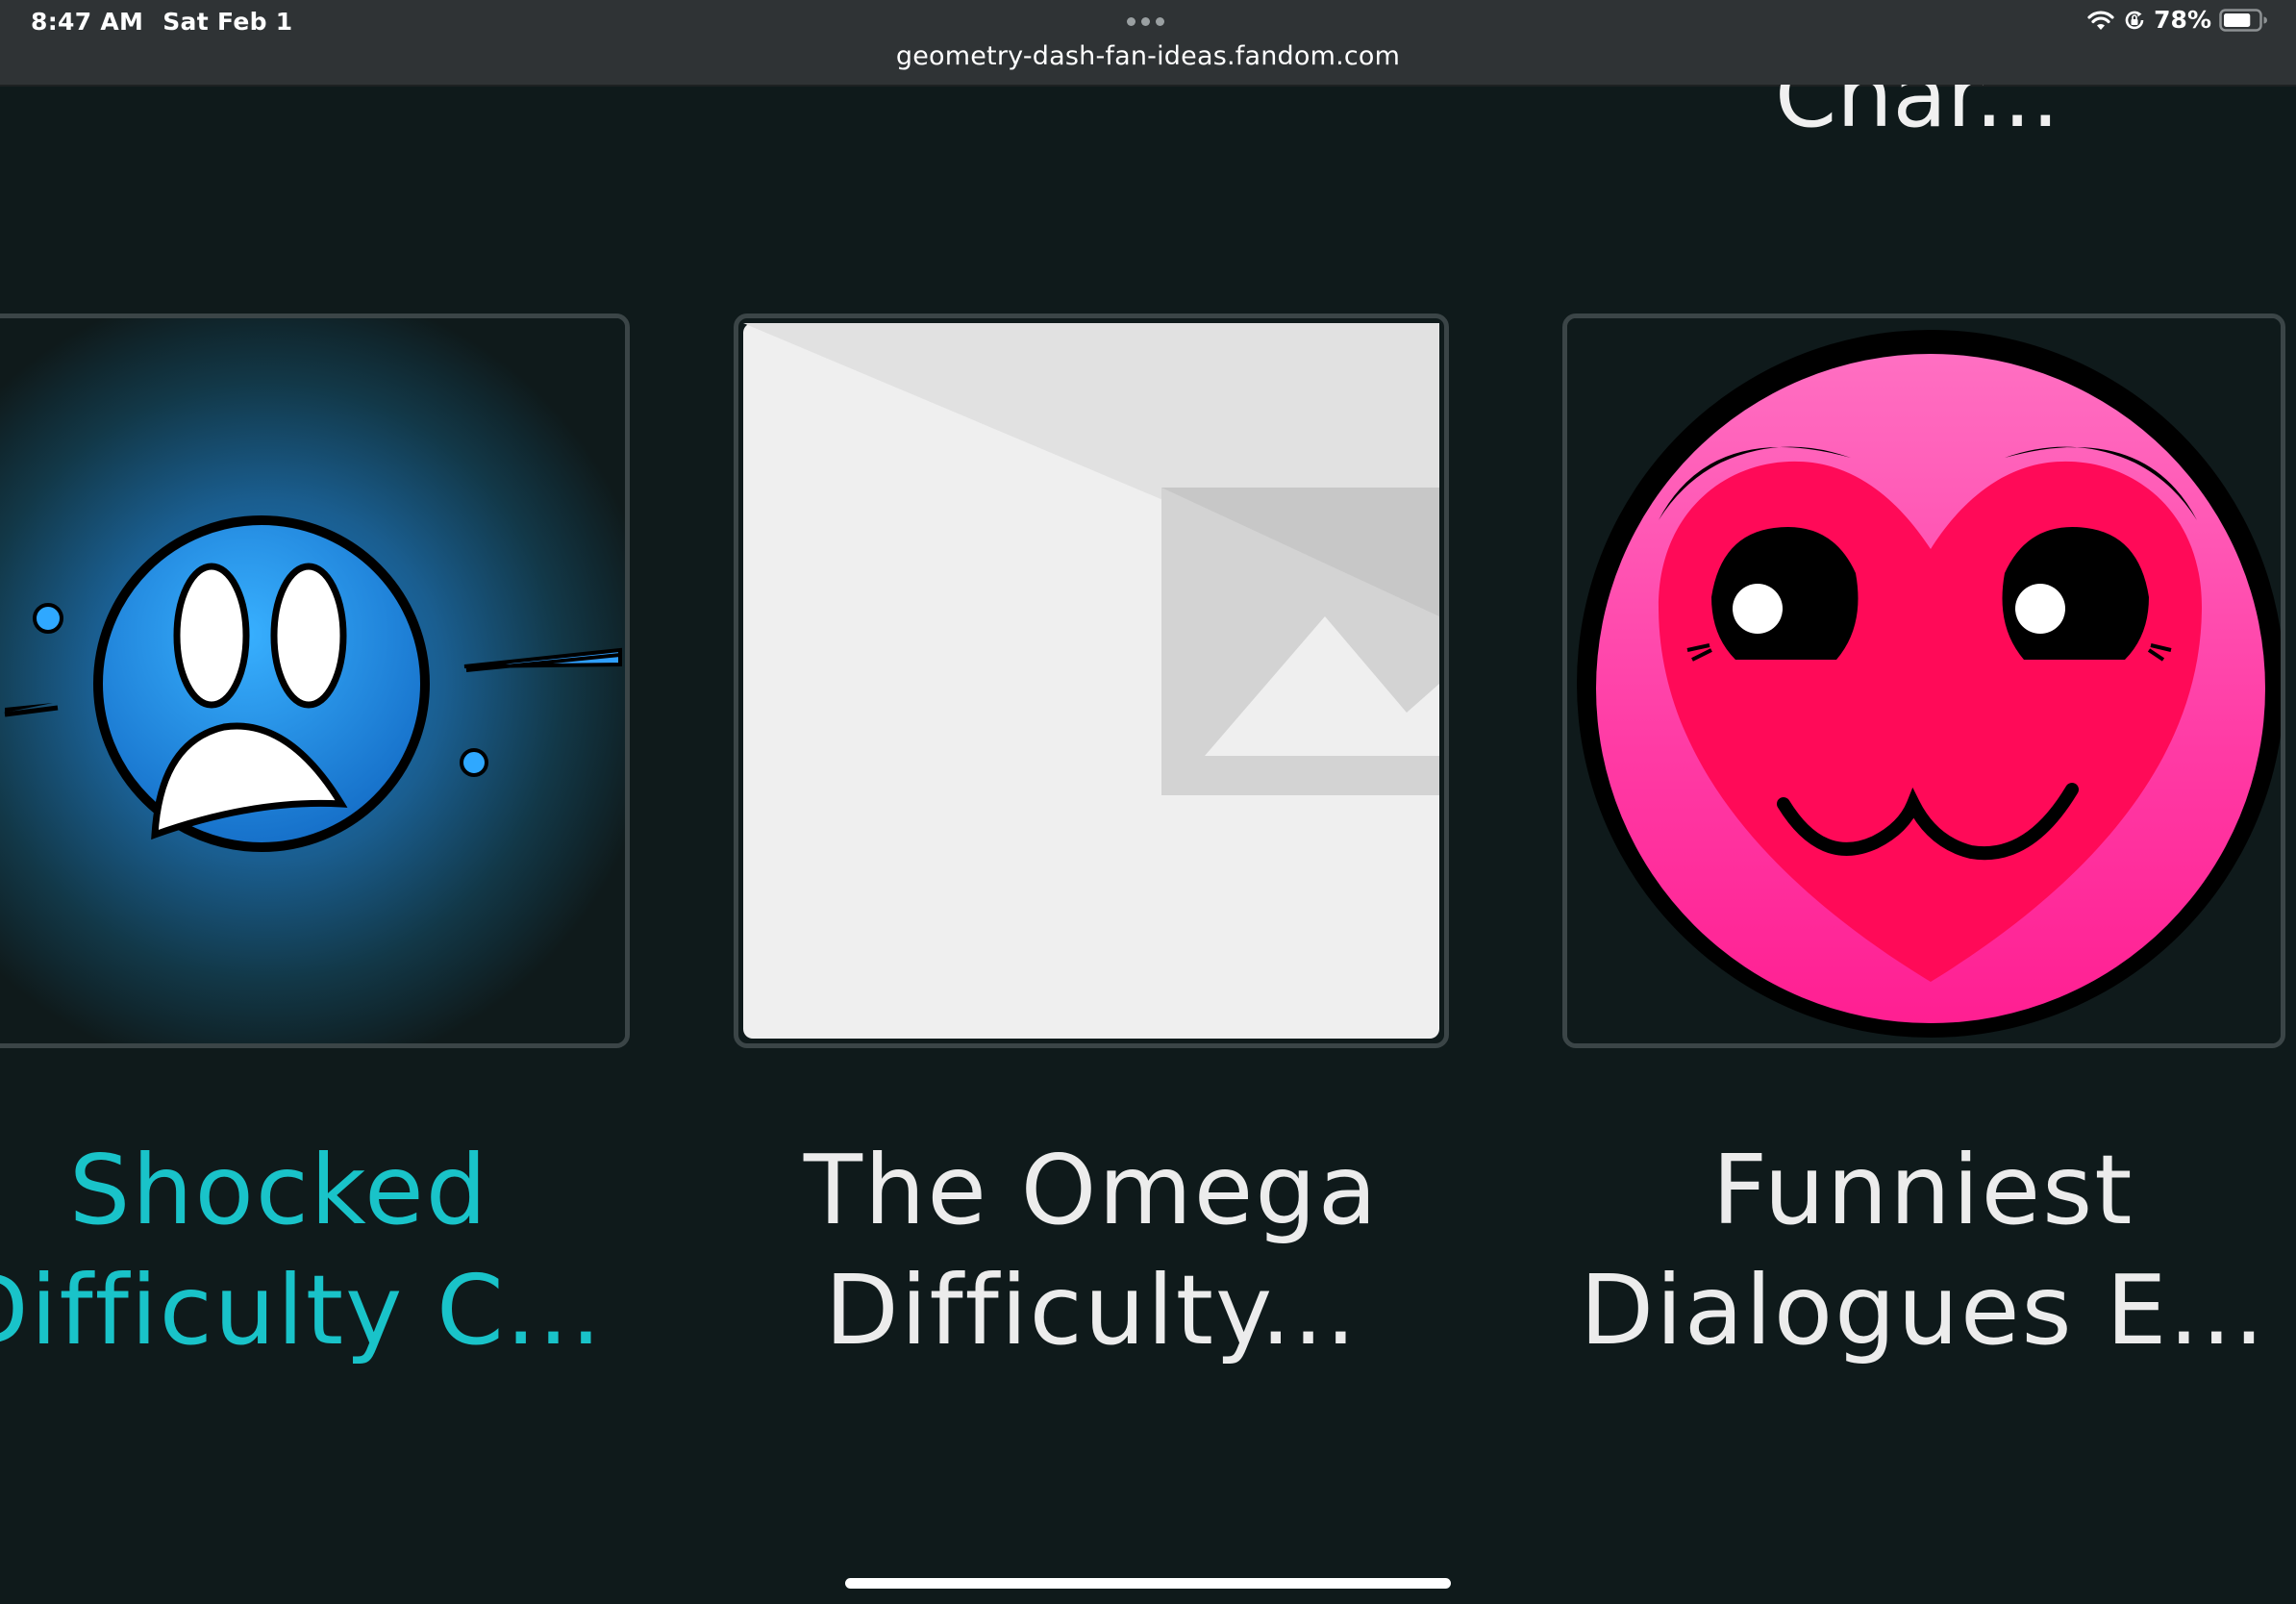  I want to click on card-title-line1: Shocked, so click(278, 1190).